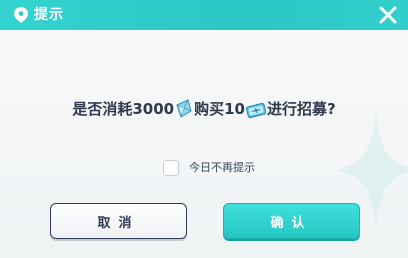  I want to click on cancel-button: 取消, so click(118, 221).